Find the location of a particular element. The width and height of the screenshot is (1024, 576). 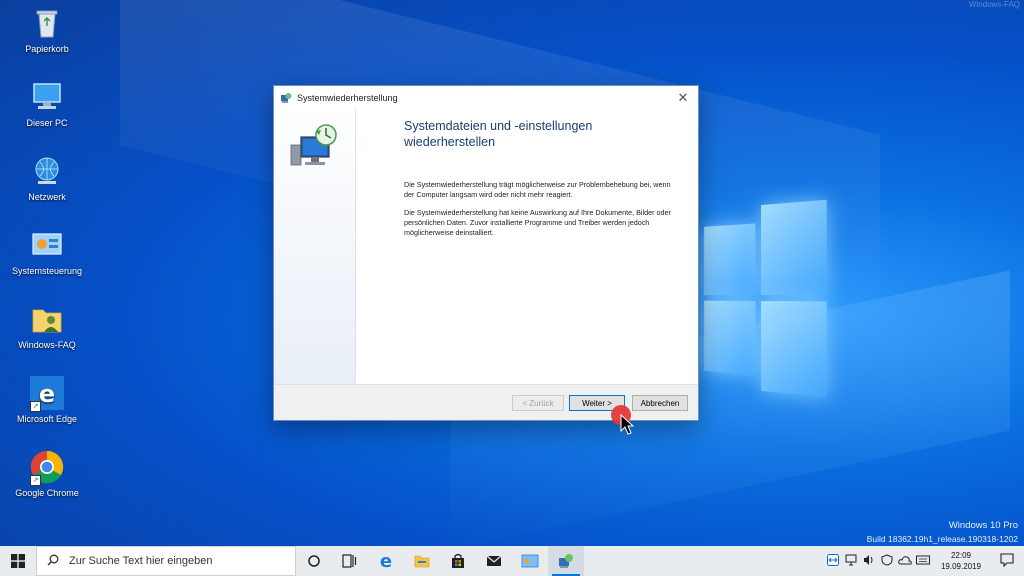

cortana-button is located at coordinates (314, 561).